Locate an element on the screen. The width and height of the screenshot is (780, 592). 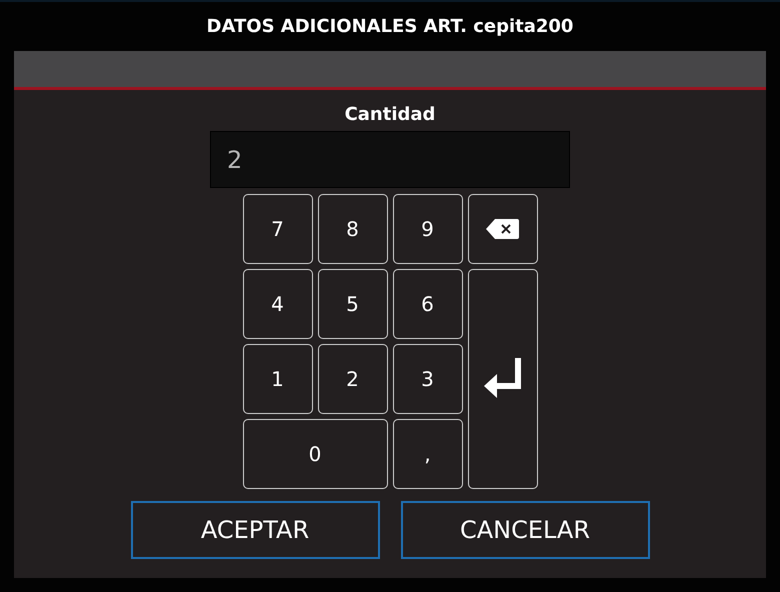
cancel-button: CANCELAR is located at coordinates (525, 530).